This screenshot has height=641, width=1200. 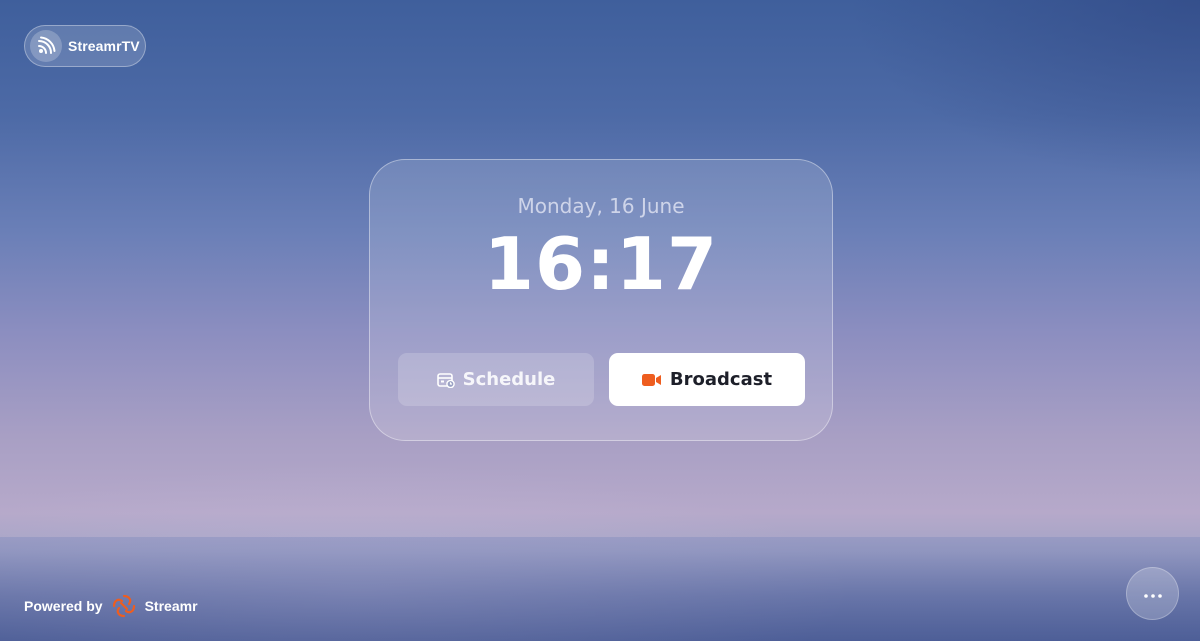 What do you see at coordinates (651, 380) in the screenshot?
I see `video-camera-icon` at bounding box center [651, 380].